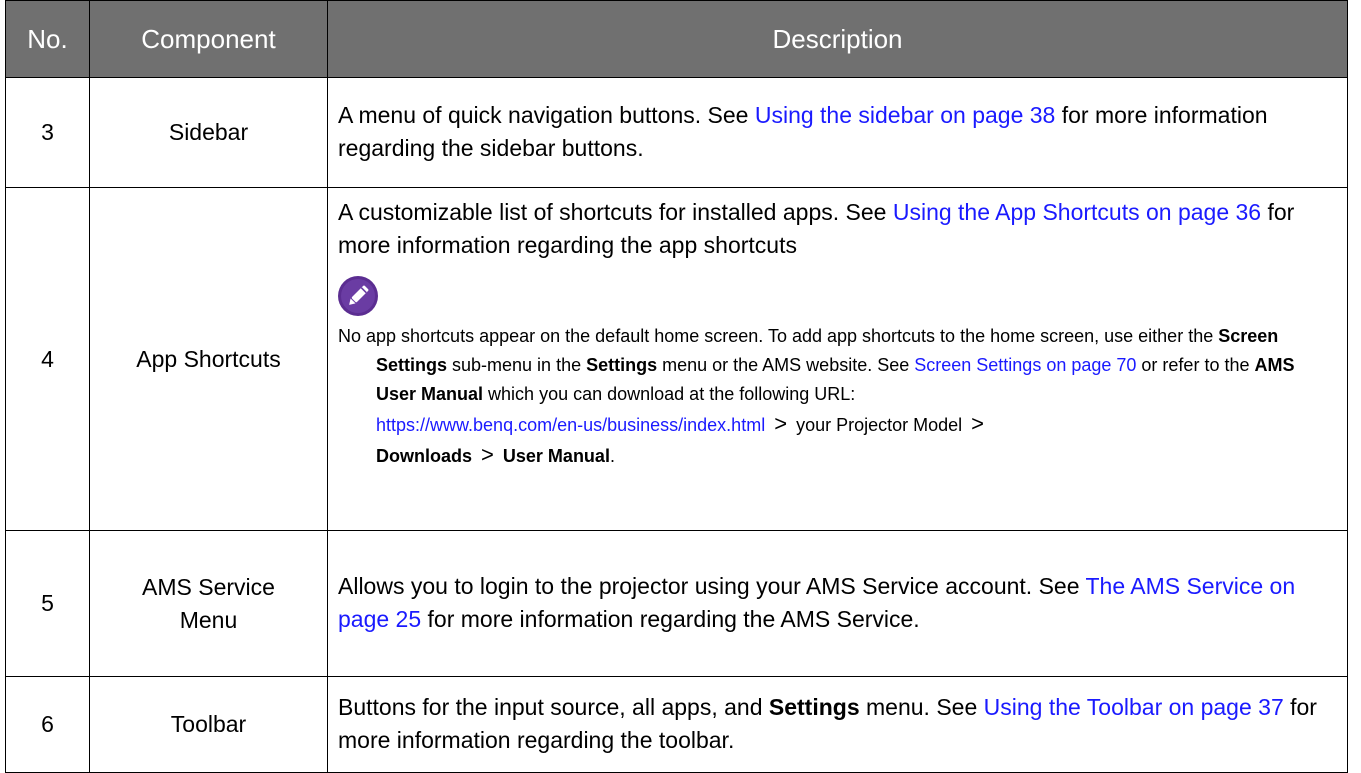  I want to click on bold-user-manual: User Manual, so click(556, 456).